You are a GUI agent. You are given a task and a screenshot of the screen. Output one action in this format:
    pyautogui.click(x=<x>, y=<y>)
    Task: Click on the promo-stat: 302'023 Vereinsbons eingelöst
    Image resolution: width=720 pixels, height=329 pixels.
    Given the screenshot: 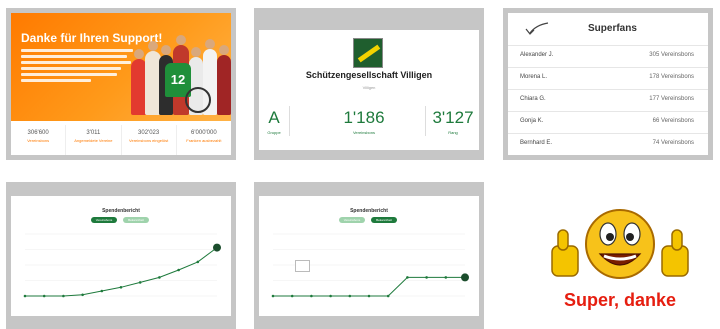 What is the action you would take?
    pyautogui.click(x=149, y=140)
    